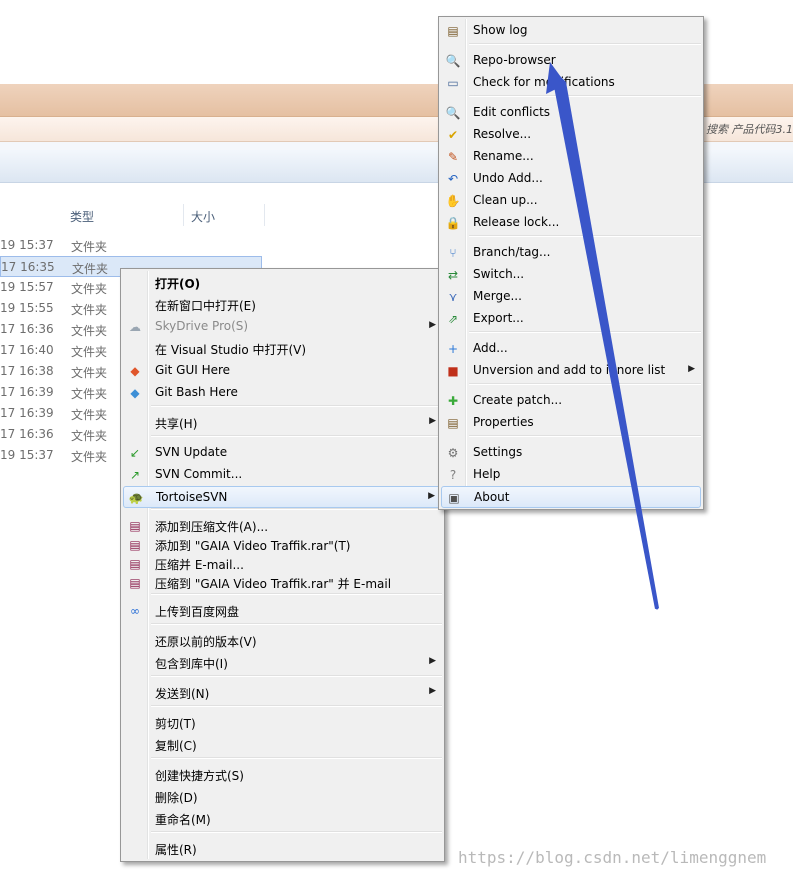  I want to click on menu-item-label: Check for modifications, so click(544, 82).